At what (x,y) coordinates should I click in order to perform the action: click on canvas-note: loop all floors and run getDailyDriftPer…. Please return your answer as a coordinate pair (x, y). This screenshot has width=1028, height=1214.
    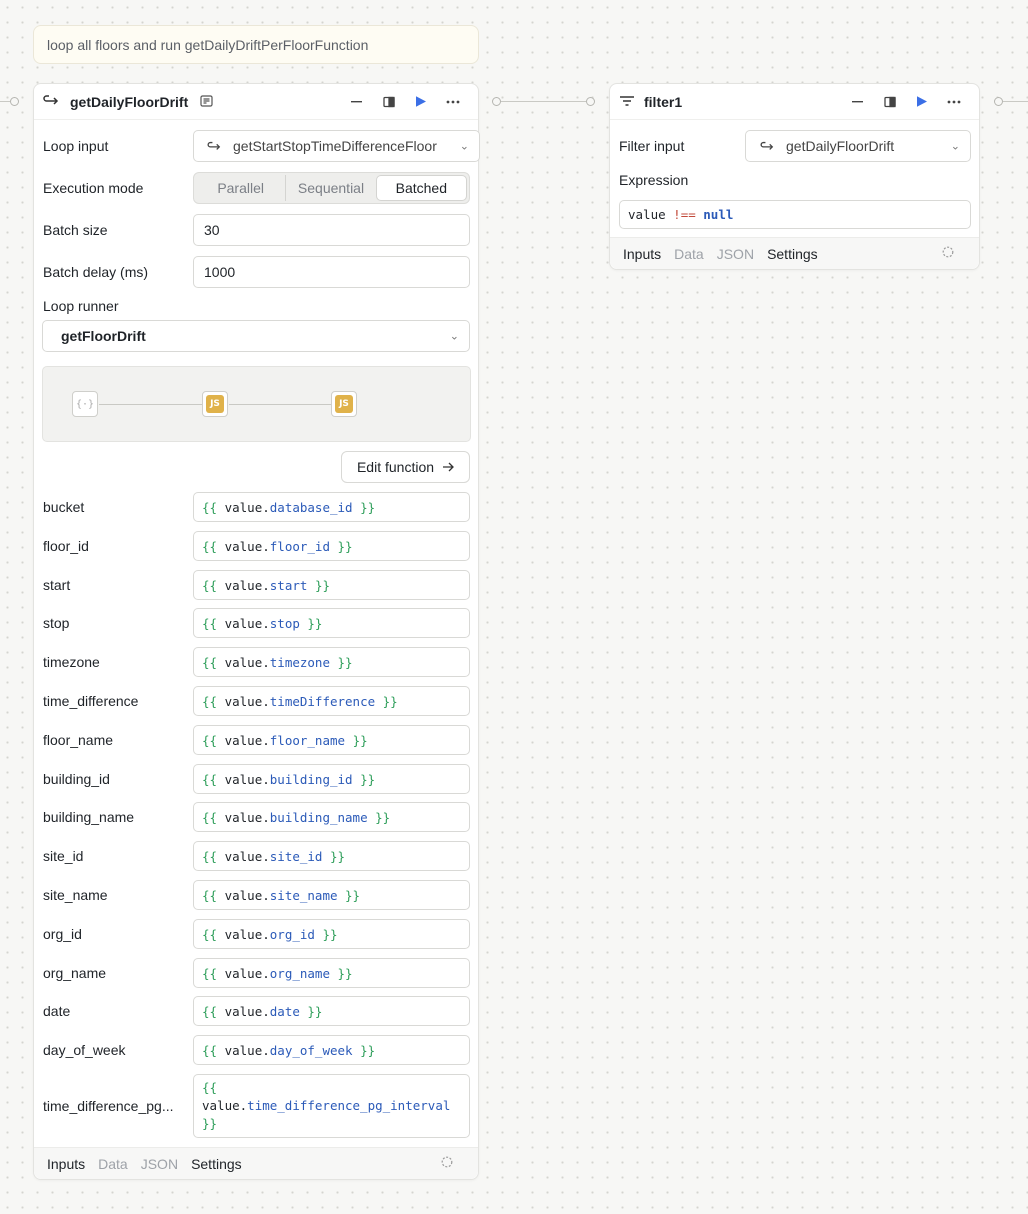
    Looking at the image, I should click on (256, 44).